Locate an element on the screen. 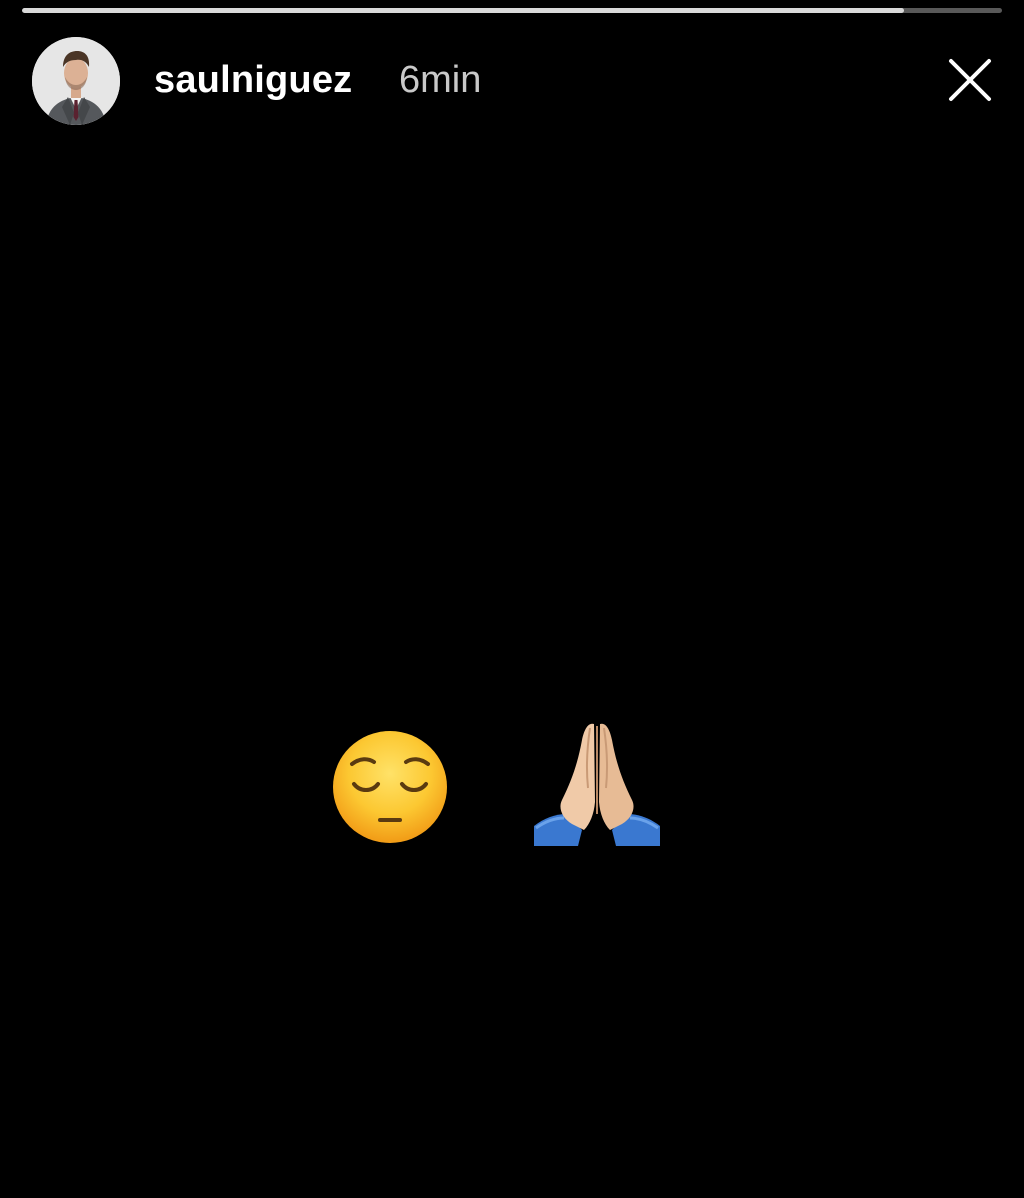 Image resolution: width=1024 pixels, height=1198 pixels. story-progress-bar is located at coordinates (512, 10).